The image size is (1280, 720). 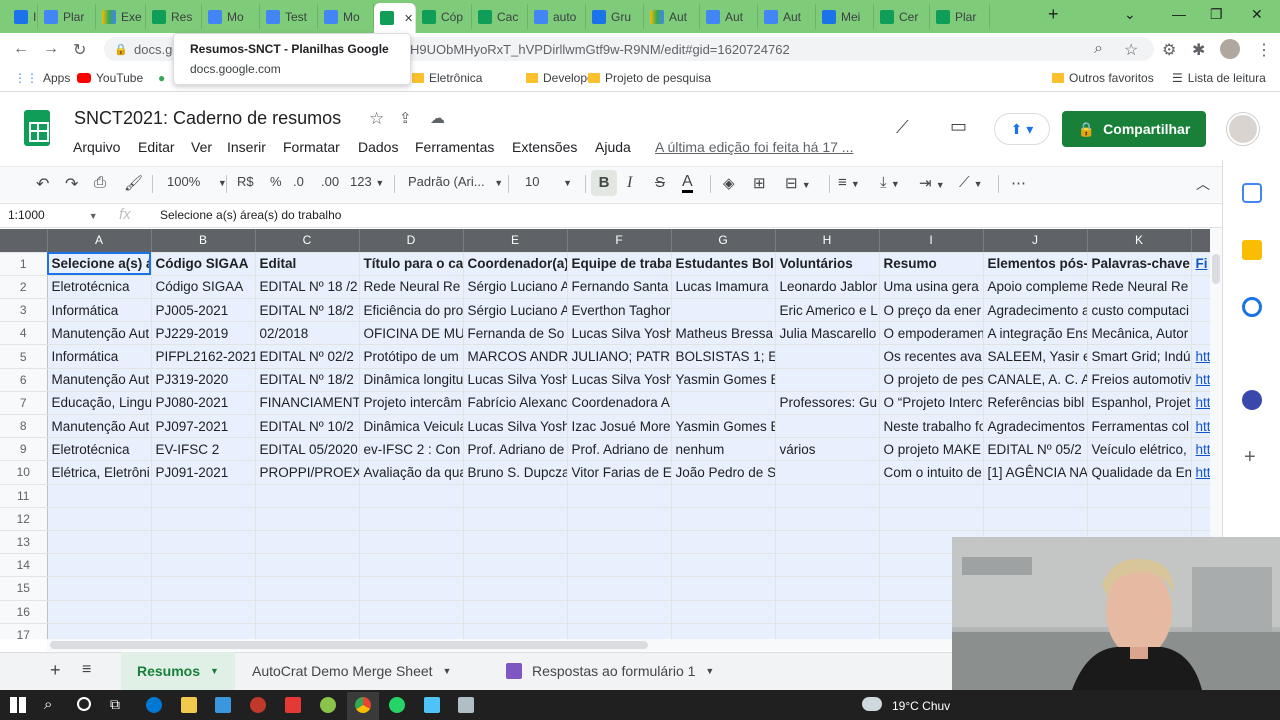 I want to click on paint-format-icon: 🖌, so click(x=133, y=183).